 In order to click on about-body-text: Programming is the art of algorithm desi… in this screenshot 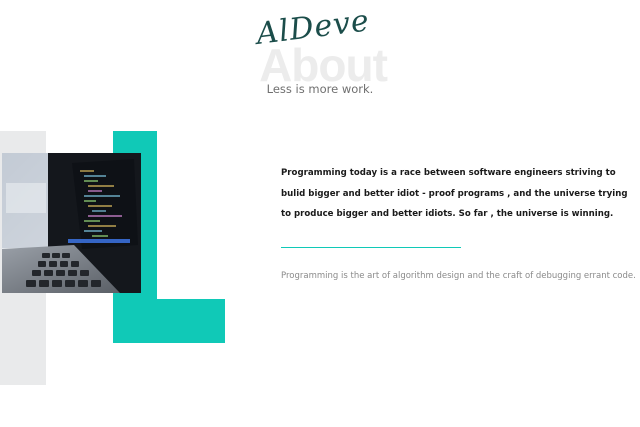, I will do `click(458, 276)`.